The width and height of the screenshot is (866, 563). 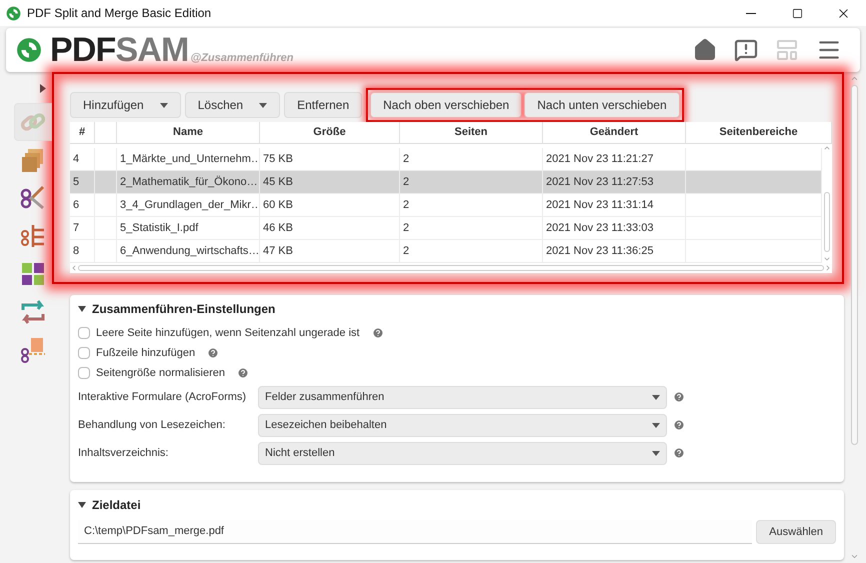 What do you see at coordinates (828, 268) in the screenshot?
I see `scroll-right-icon` at bounding box center [828, 268].